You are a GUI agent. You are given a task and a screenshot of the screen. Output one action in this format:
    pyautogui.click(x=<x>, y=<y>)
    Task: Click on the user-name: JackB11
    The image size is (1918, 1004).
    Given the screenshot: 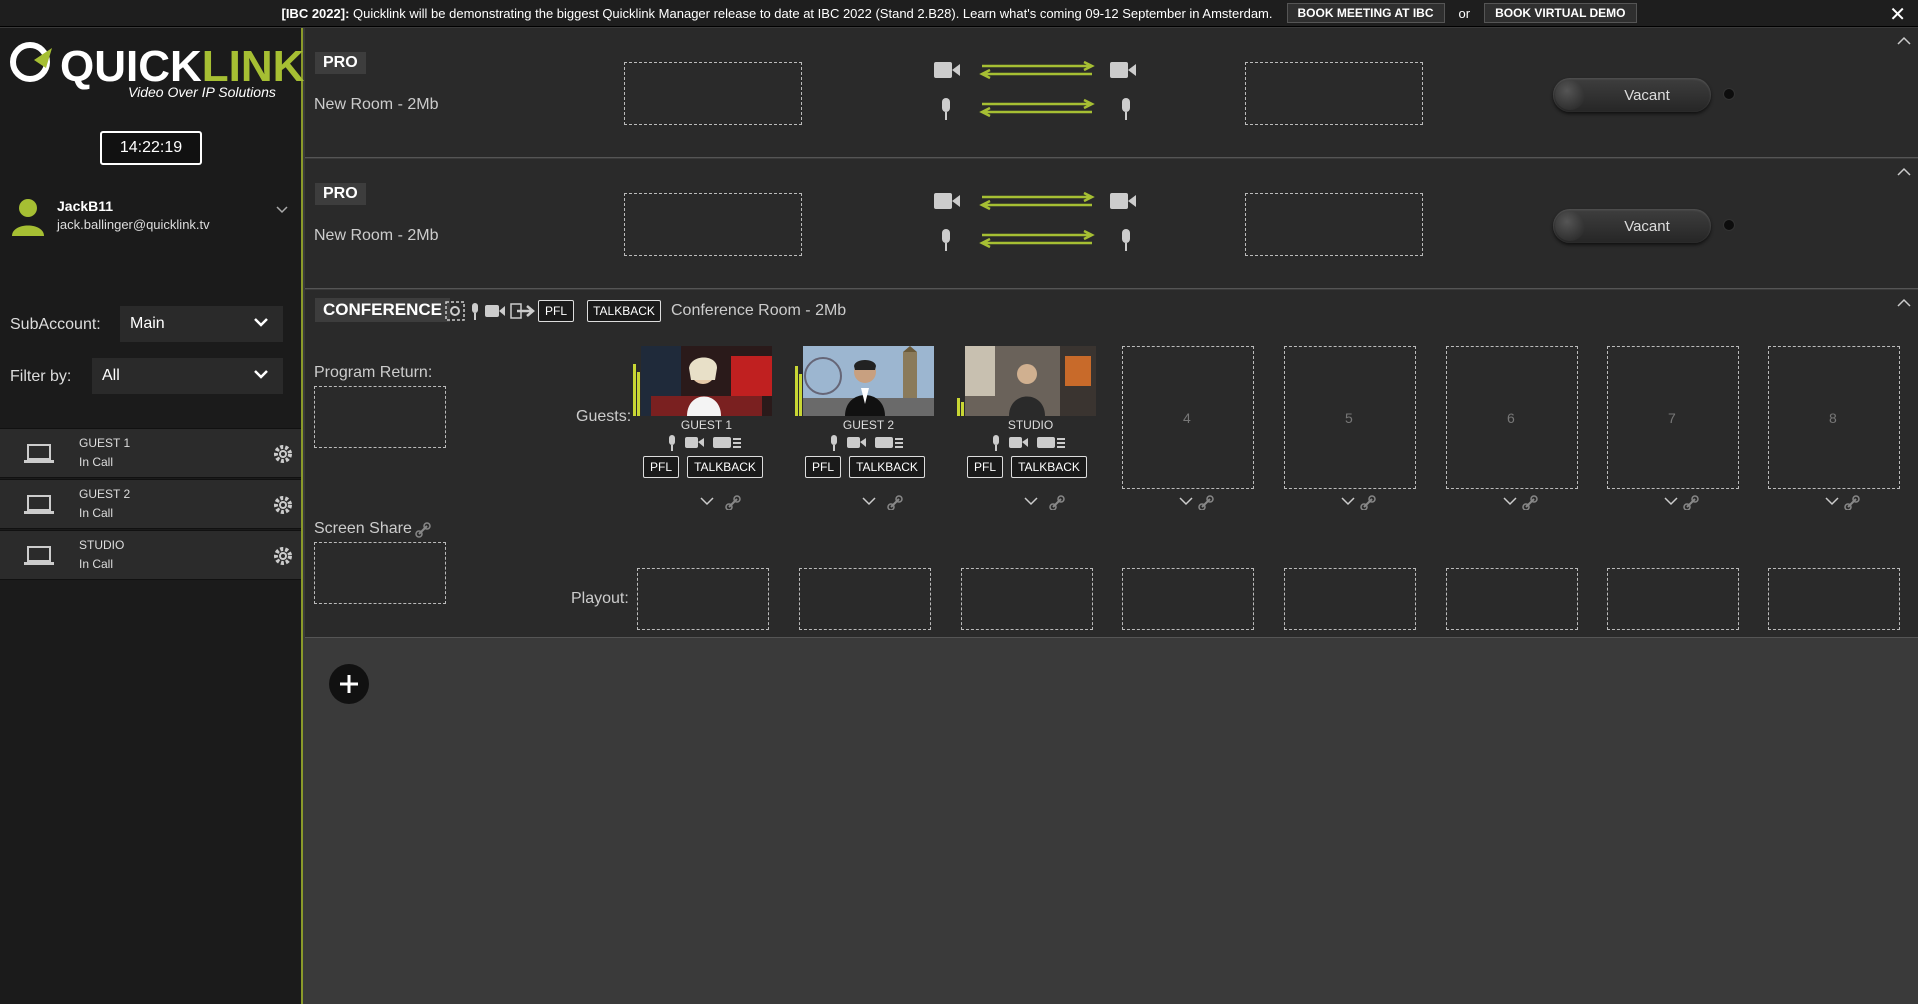 What is the action you would take?
    pyautogui.click(x=85, y=206)
    